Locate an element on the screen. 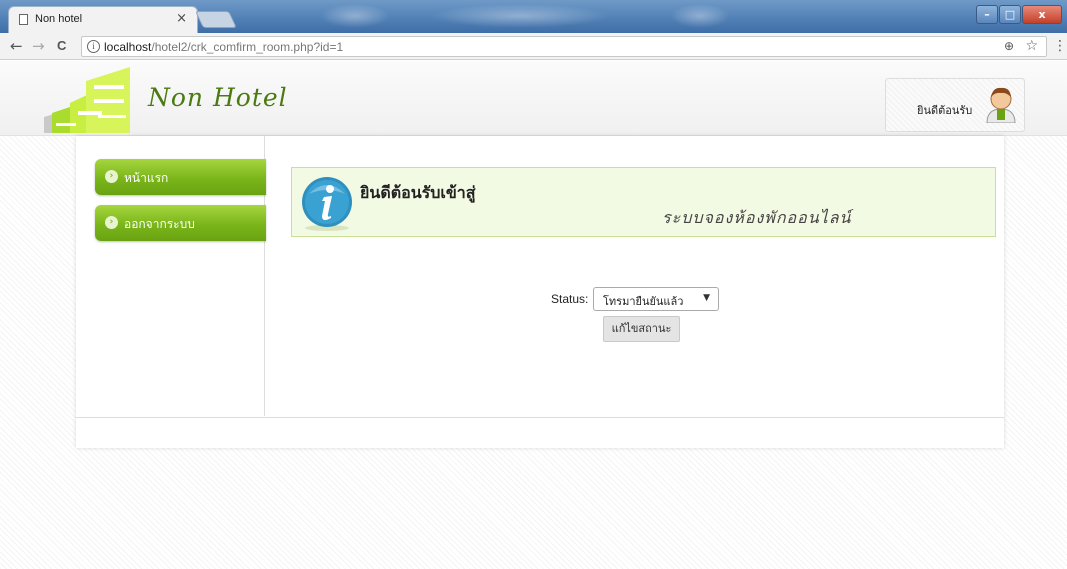  back-button: ← is located at coordinates (16, 46).